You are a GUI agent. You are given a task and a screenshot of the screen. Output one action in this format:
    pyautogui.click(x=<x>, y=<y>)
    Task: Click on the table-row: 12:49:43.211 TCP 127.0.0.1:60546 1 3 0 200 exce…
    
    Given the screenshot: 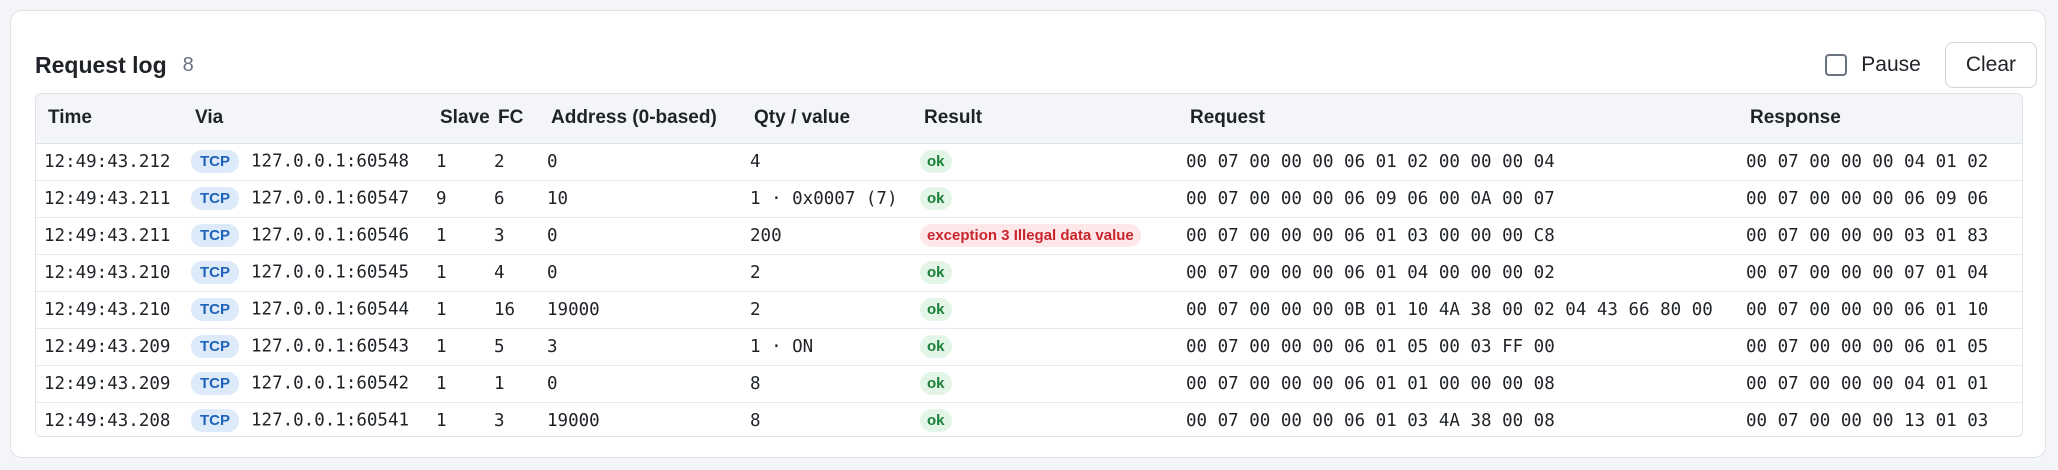 What is the action you would take?
    pyautogui.click(x=1029, y=236)
    